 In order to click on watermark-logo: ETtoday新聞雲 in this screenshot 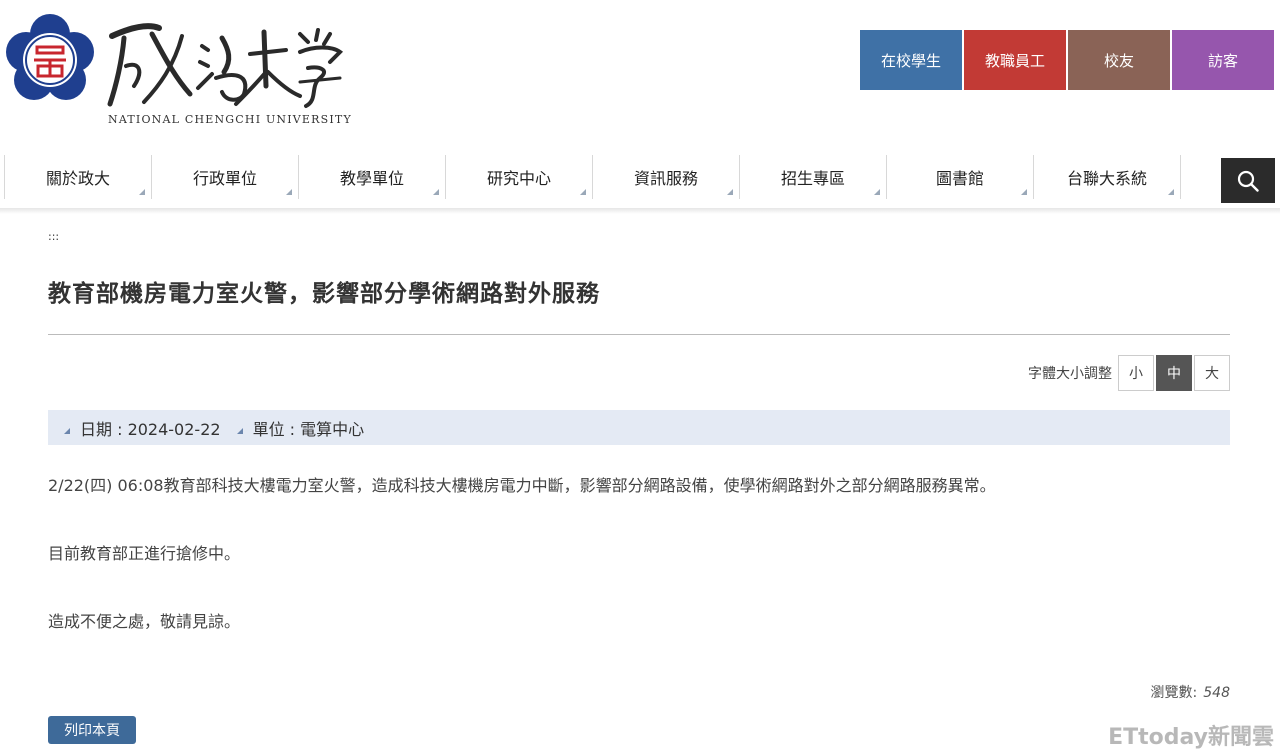, I will do `click(1191, 737)`.